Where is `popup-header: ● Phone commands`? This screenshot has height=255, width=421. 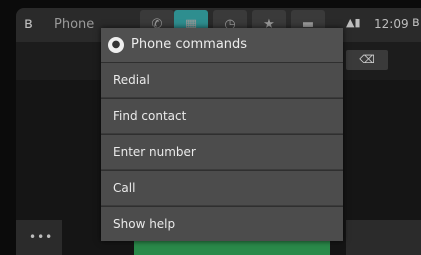 popup-header: ● Phone commands is located at coordinates (222, 45).